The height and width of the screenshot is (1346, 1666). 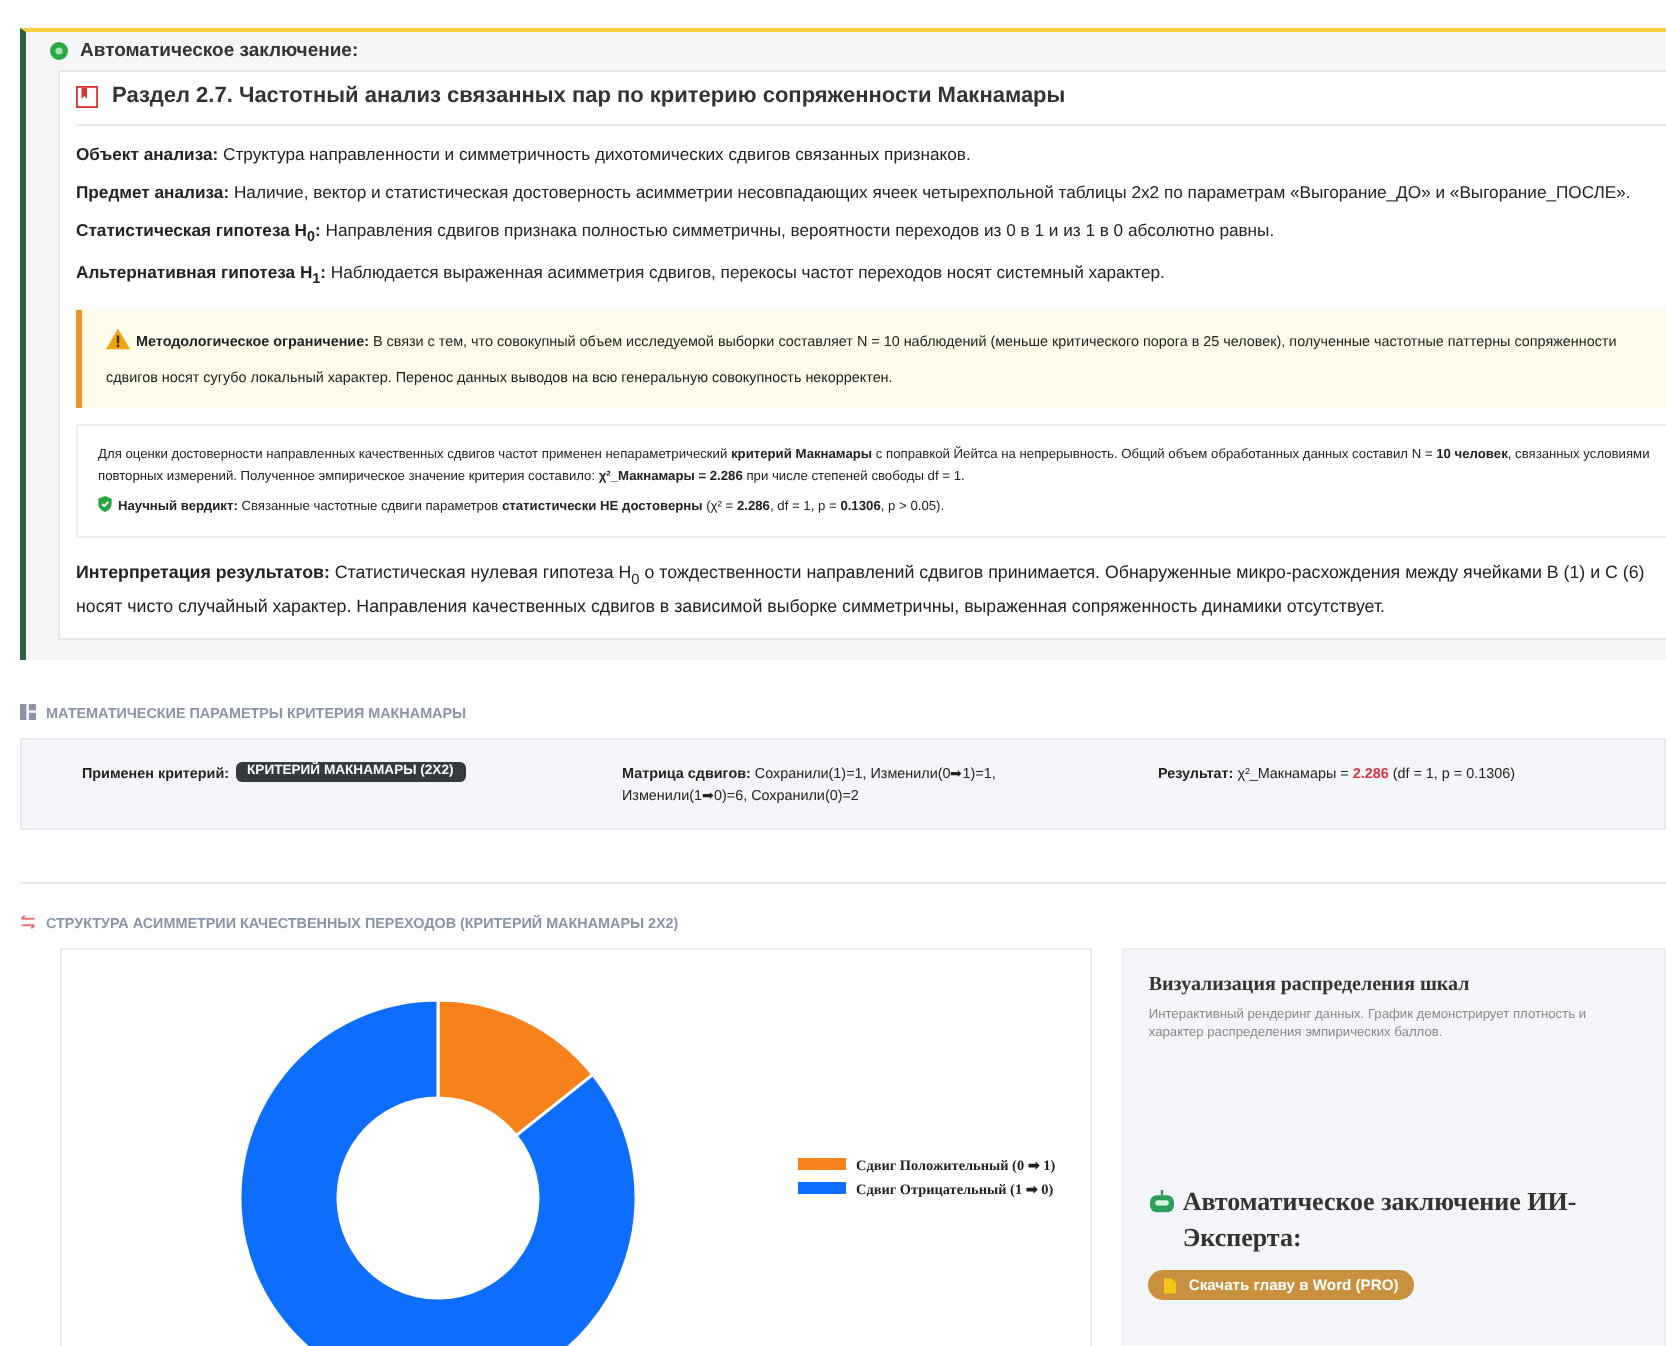 What do you see at coordinates (1170, 1285) in the screenshot?
I see `document-icon` at bounding box center [1170, 1285].